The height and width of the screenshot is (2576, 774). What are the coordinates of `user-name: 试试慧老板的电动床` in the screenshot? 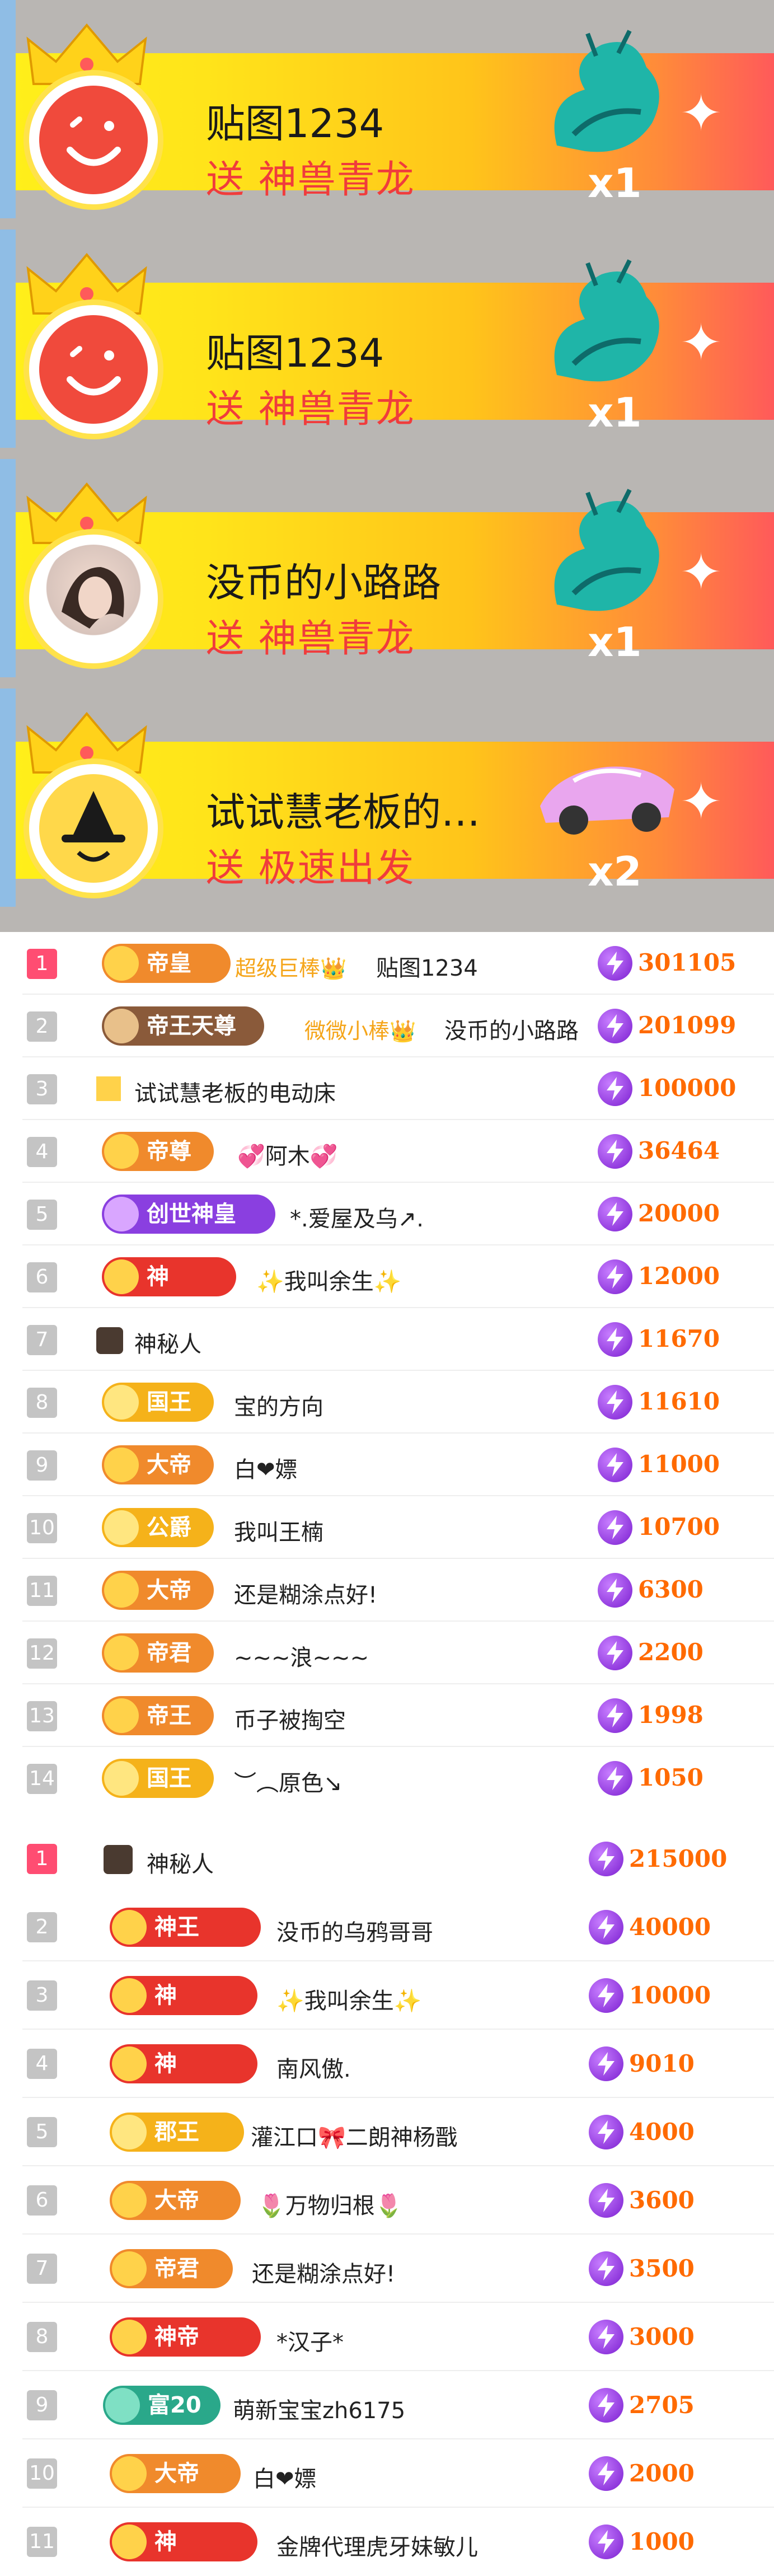 It's located at (235, 1094).